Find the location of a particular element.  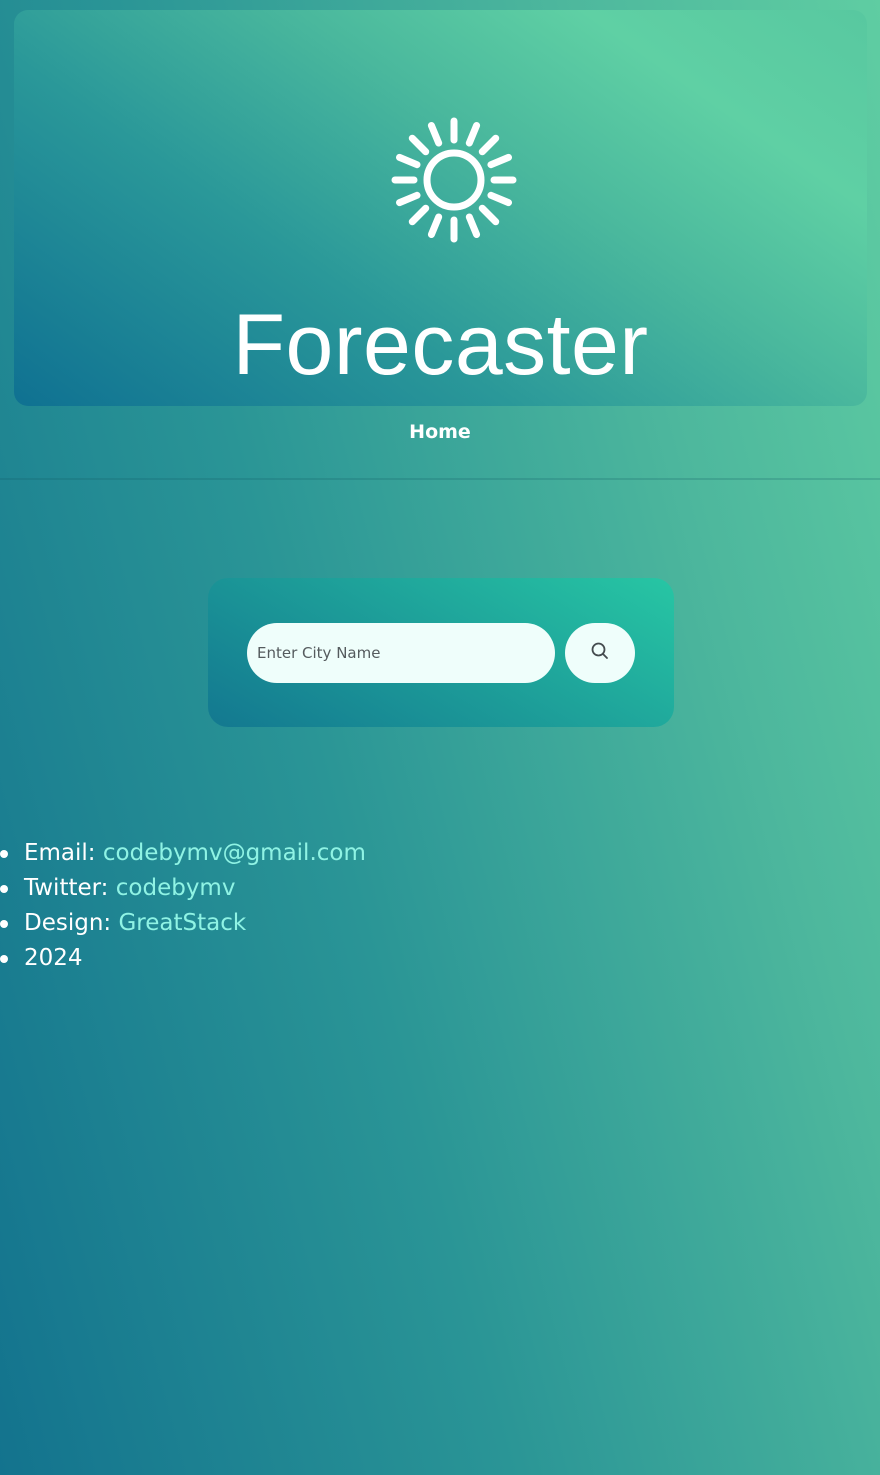

year-item: 2024 is located at coordinates (183, 958).